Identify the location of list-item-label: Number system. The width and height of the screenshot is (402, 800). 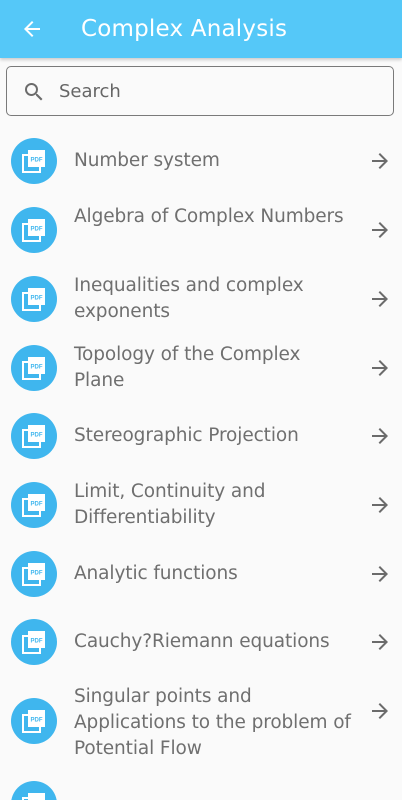
(147, 160).